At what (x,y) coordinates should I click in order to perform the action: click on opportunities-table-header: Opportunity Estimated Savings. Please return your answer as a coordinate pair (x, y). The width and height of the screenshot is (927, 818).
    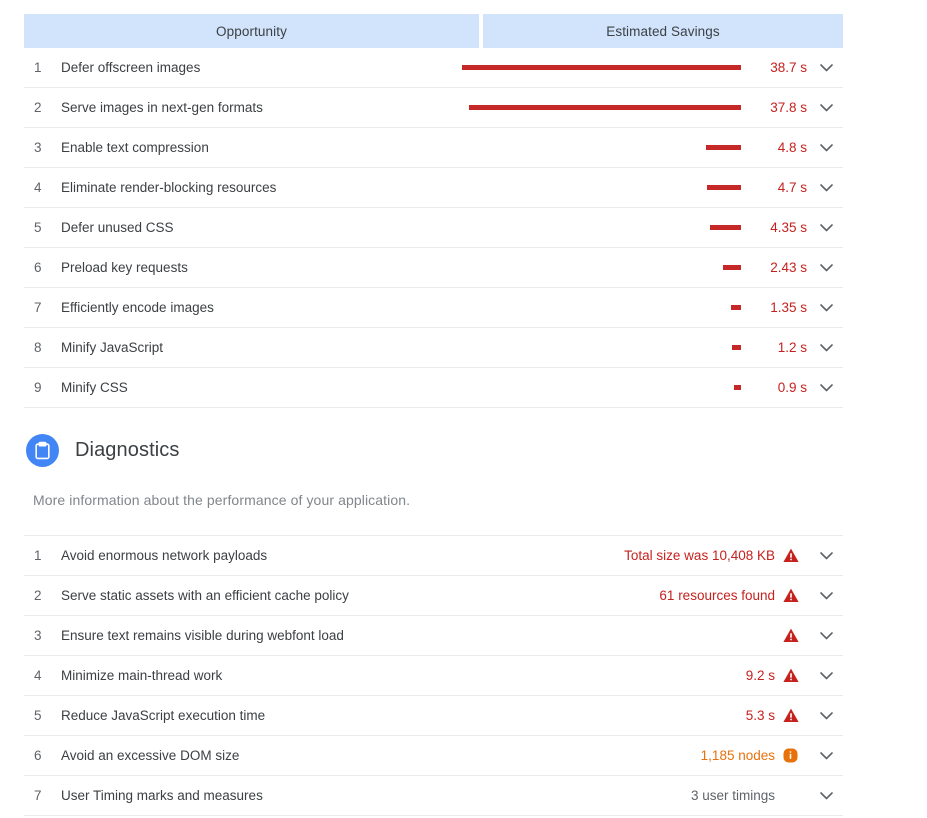
    Looking at the image, I should click on (433, 31).